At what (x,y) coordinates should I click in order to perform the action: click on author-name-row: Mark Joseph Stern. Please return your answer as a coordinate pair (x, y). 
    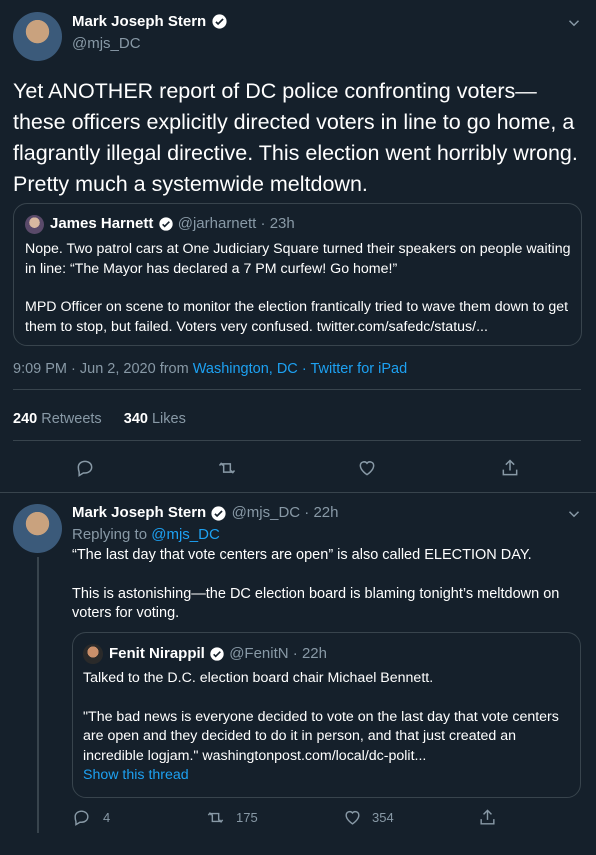
    Looking at the image, I should click on (150, 23).